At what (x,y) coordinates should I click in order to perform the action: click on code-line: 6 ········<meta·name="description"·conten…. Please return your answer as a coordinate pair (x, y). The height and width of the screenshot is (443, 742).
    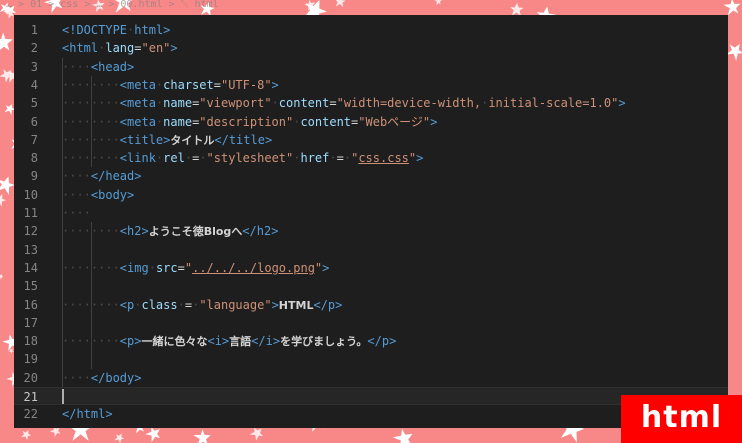
    Looking at the image, I should click on (371, 122).